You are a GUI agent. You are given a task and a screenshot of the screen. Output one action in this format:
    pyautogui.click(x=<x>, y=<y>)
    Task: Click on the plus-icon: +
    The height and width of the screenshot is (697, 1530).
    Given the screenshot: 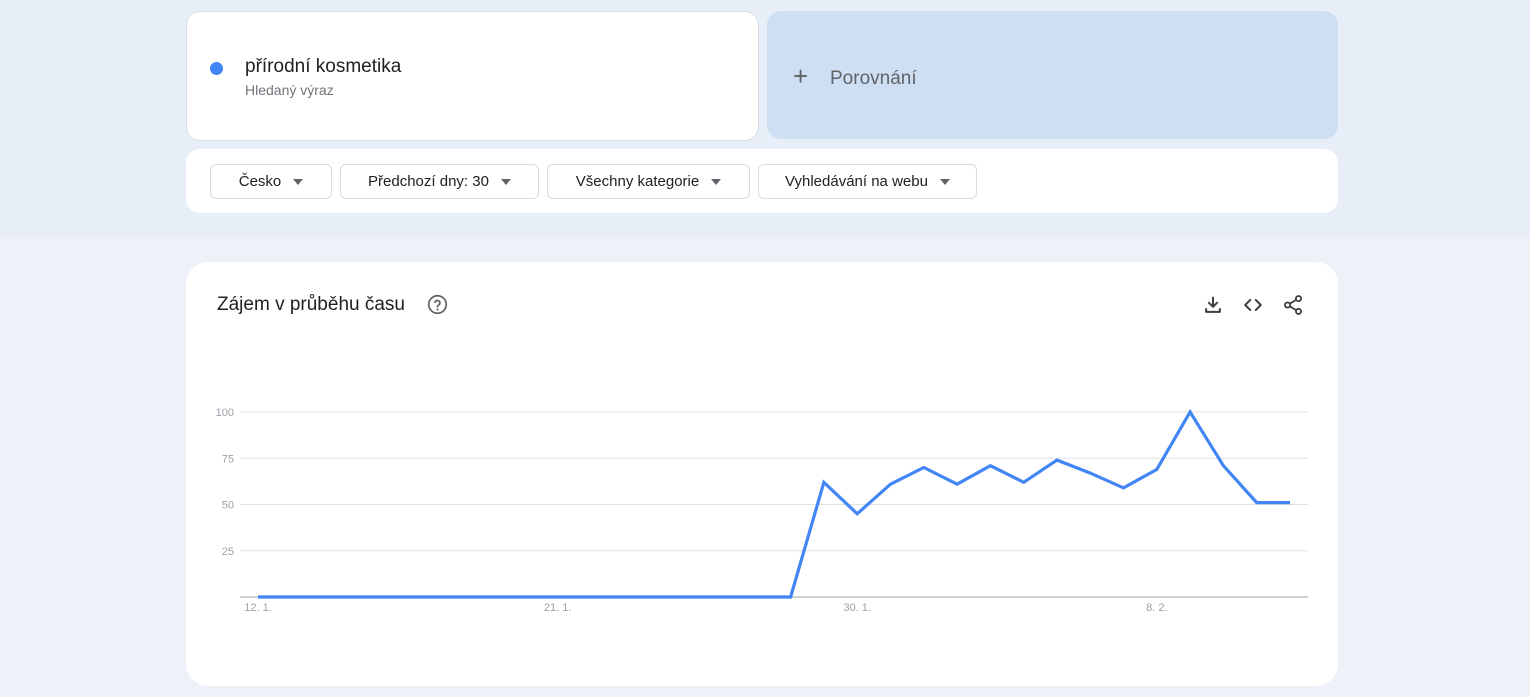 What is the action you would take?
    pyautogui.click(x=801, y=76)
    